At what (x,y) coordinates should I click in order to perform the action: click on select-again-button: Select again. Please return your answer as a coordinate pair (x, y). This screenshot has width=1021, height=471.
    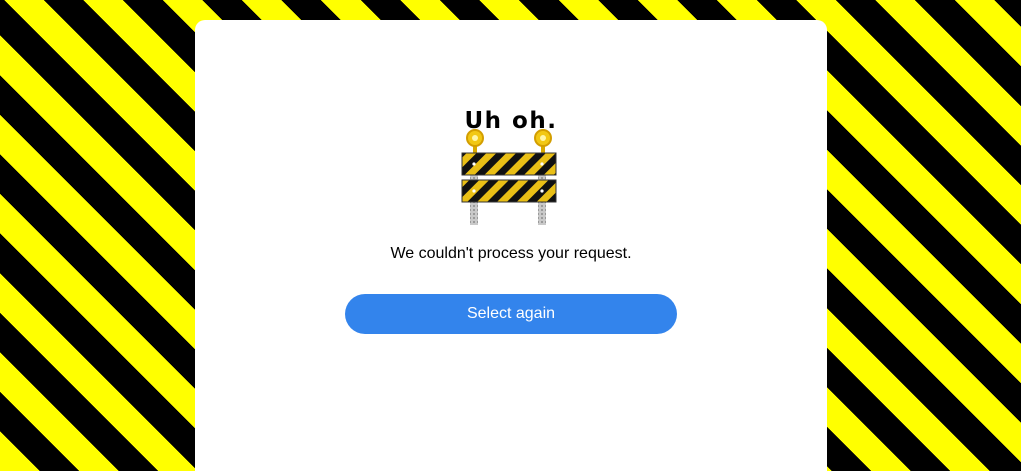
    Looking at the image, I should click on (511, 314).